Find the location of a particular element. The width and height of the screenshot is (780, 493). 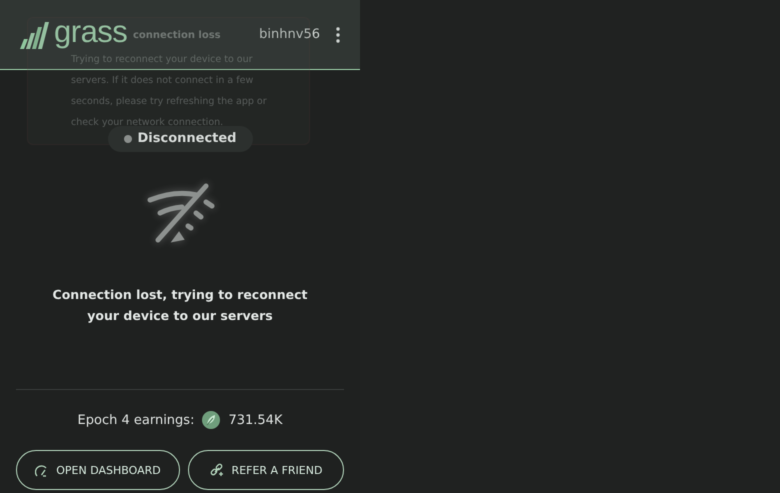

earnings-value: 731.54K is located at coordinates (255, 420).